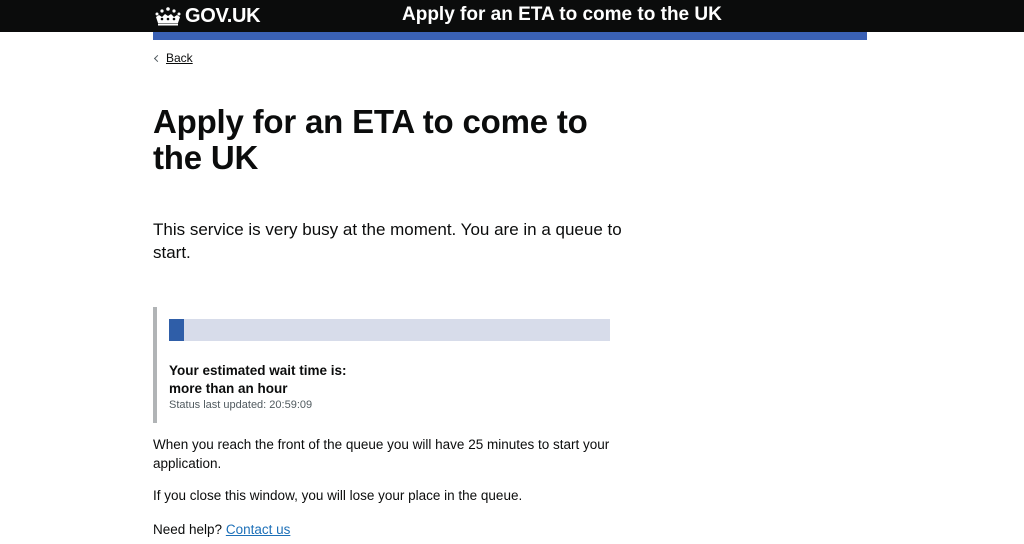  I want to click on need-help-text: Need help?, so click(188, 529).